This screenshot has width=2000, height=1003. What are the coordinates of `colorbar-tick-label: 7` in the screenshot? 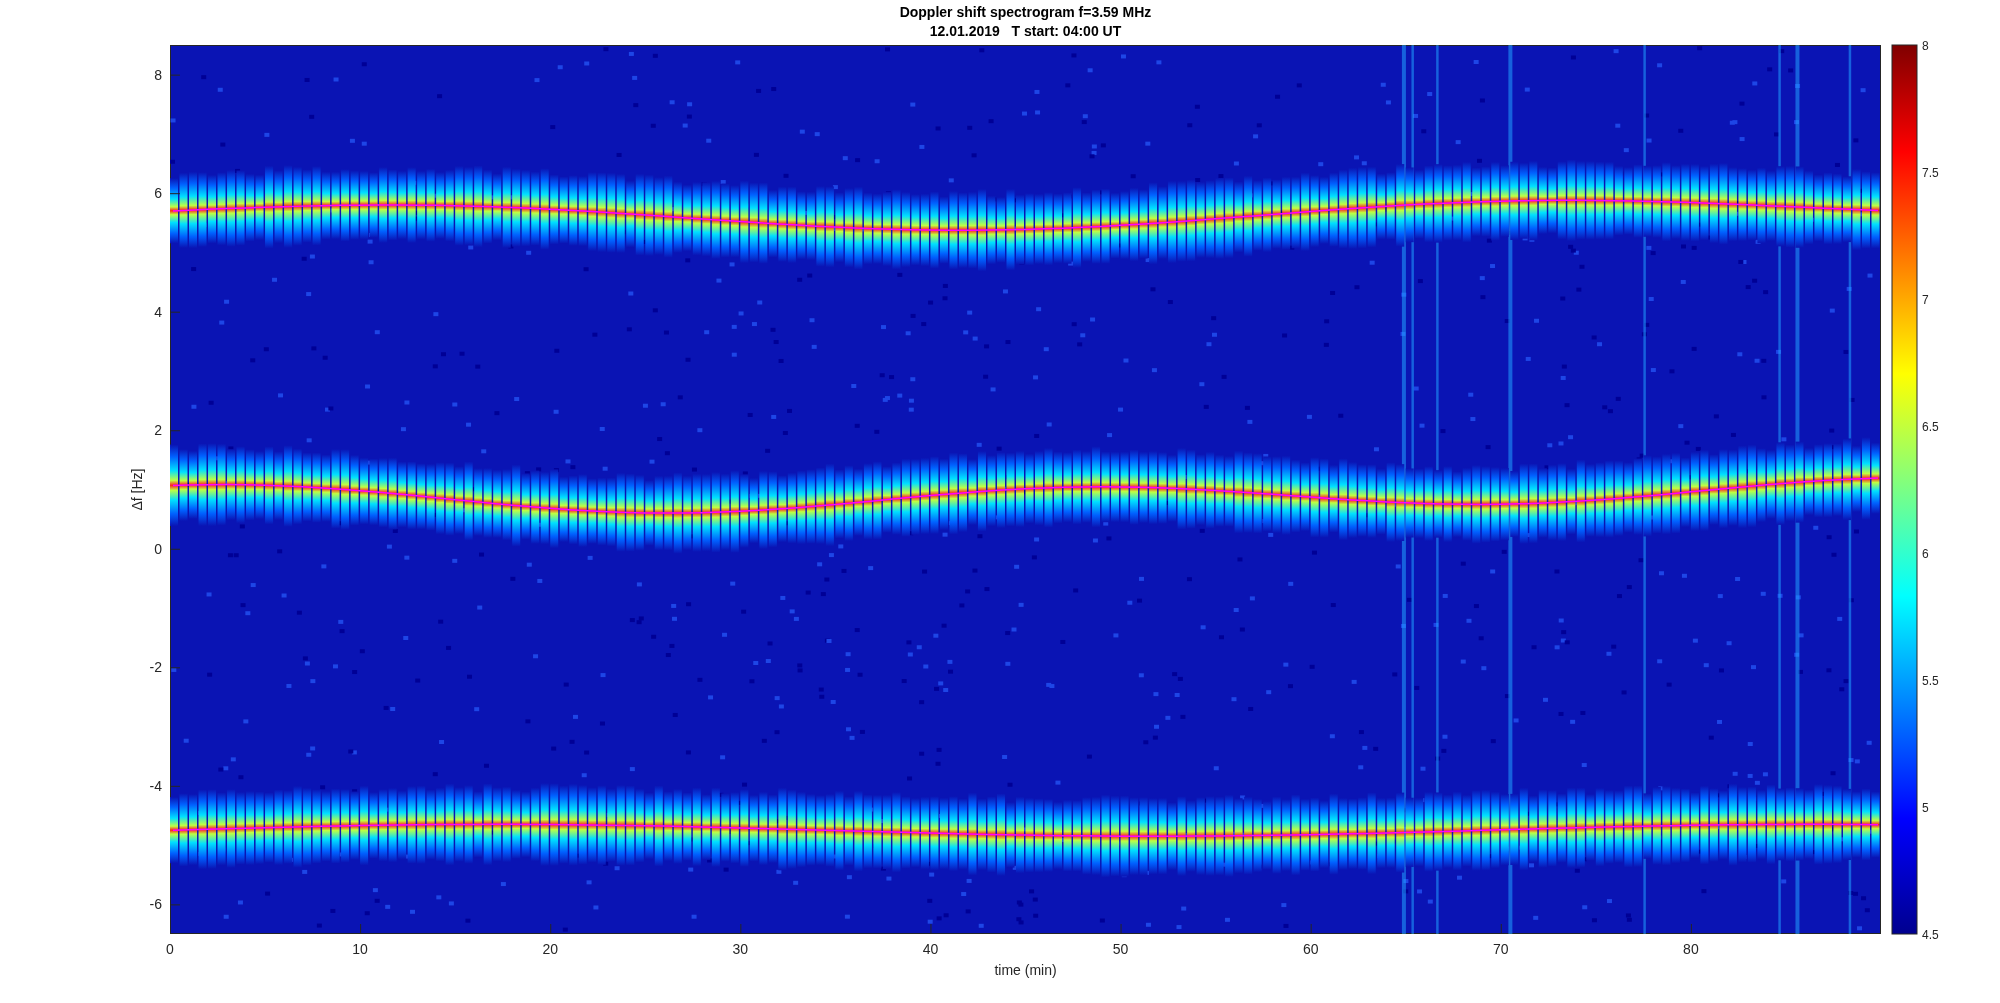 It's located at (1925, 300).